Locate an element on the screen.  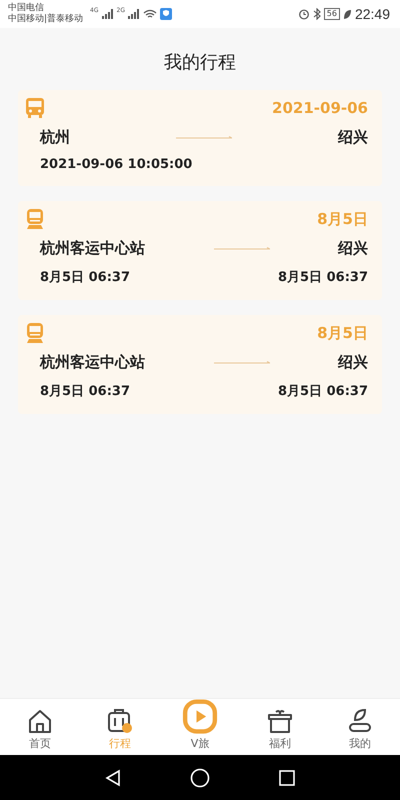
home-icon is located at coordinates (40, 721).